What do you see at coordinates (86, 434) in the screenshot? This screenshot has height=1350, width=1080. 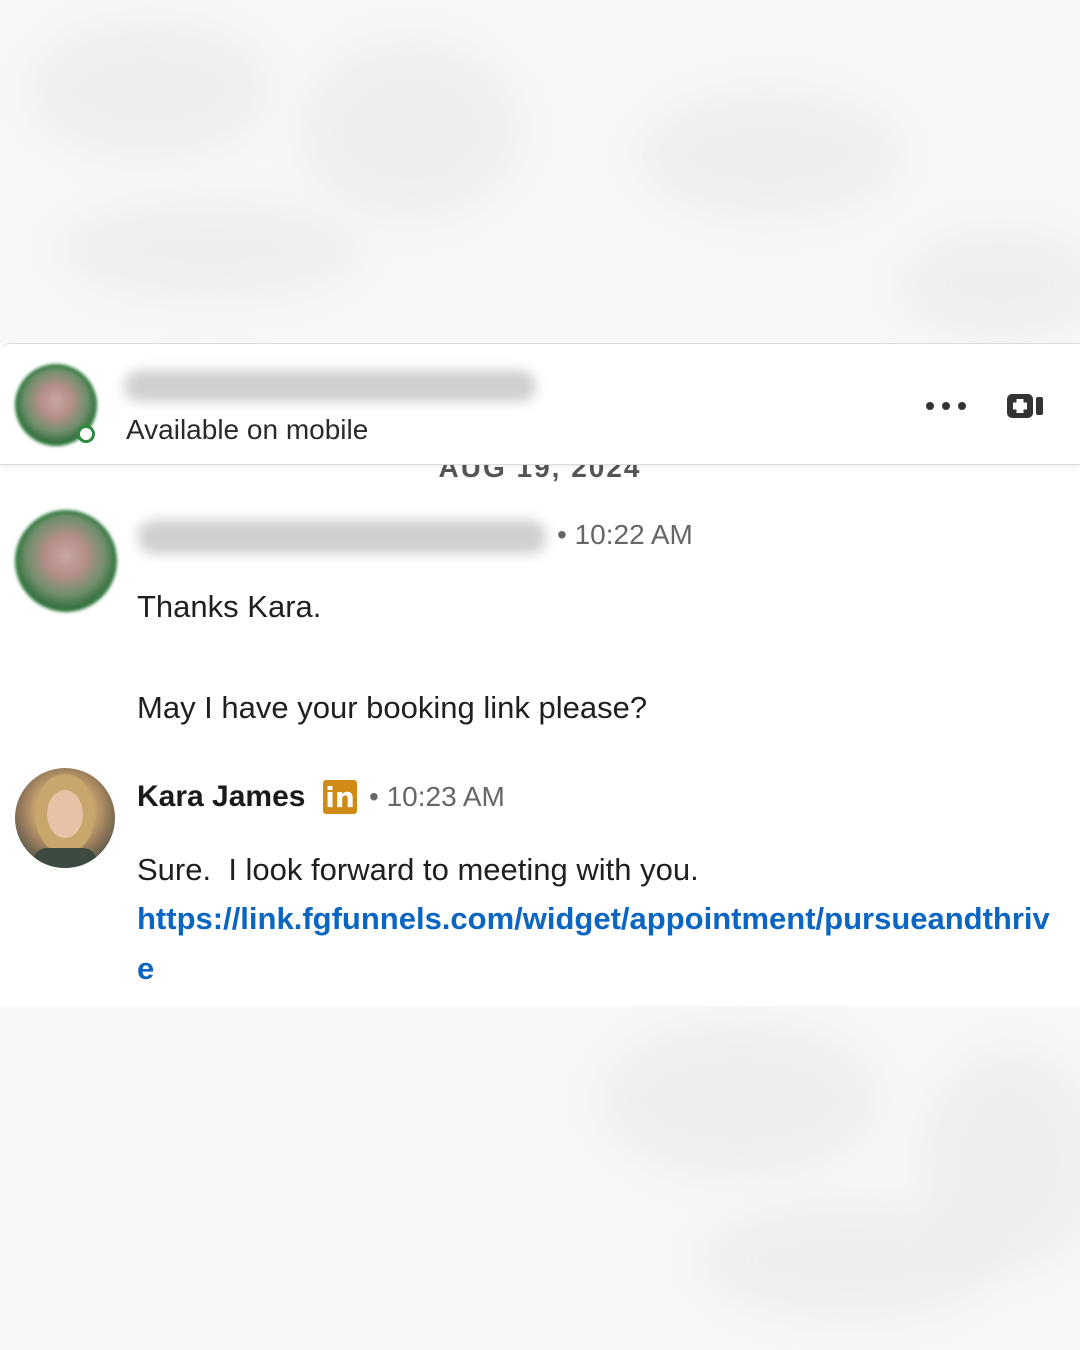 I see `online-status-icon` at bounding box center [86, 434].